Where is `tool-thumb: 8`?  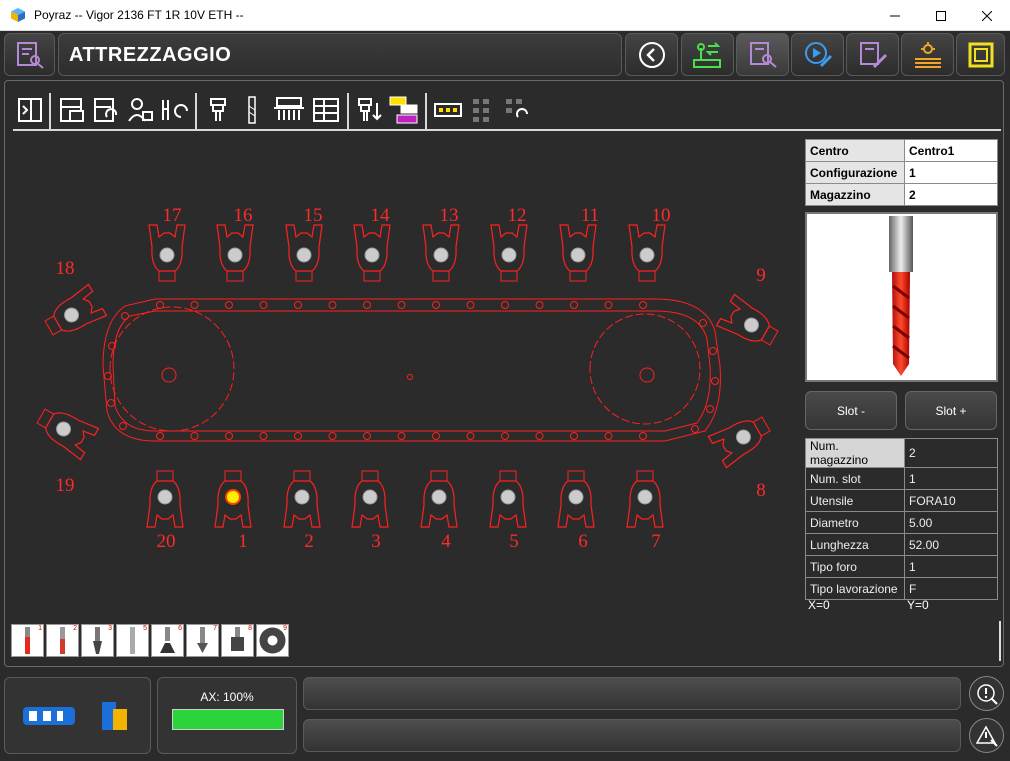
tool-thumb: 8 is located at coordinates (237, 640).